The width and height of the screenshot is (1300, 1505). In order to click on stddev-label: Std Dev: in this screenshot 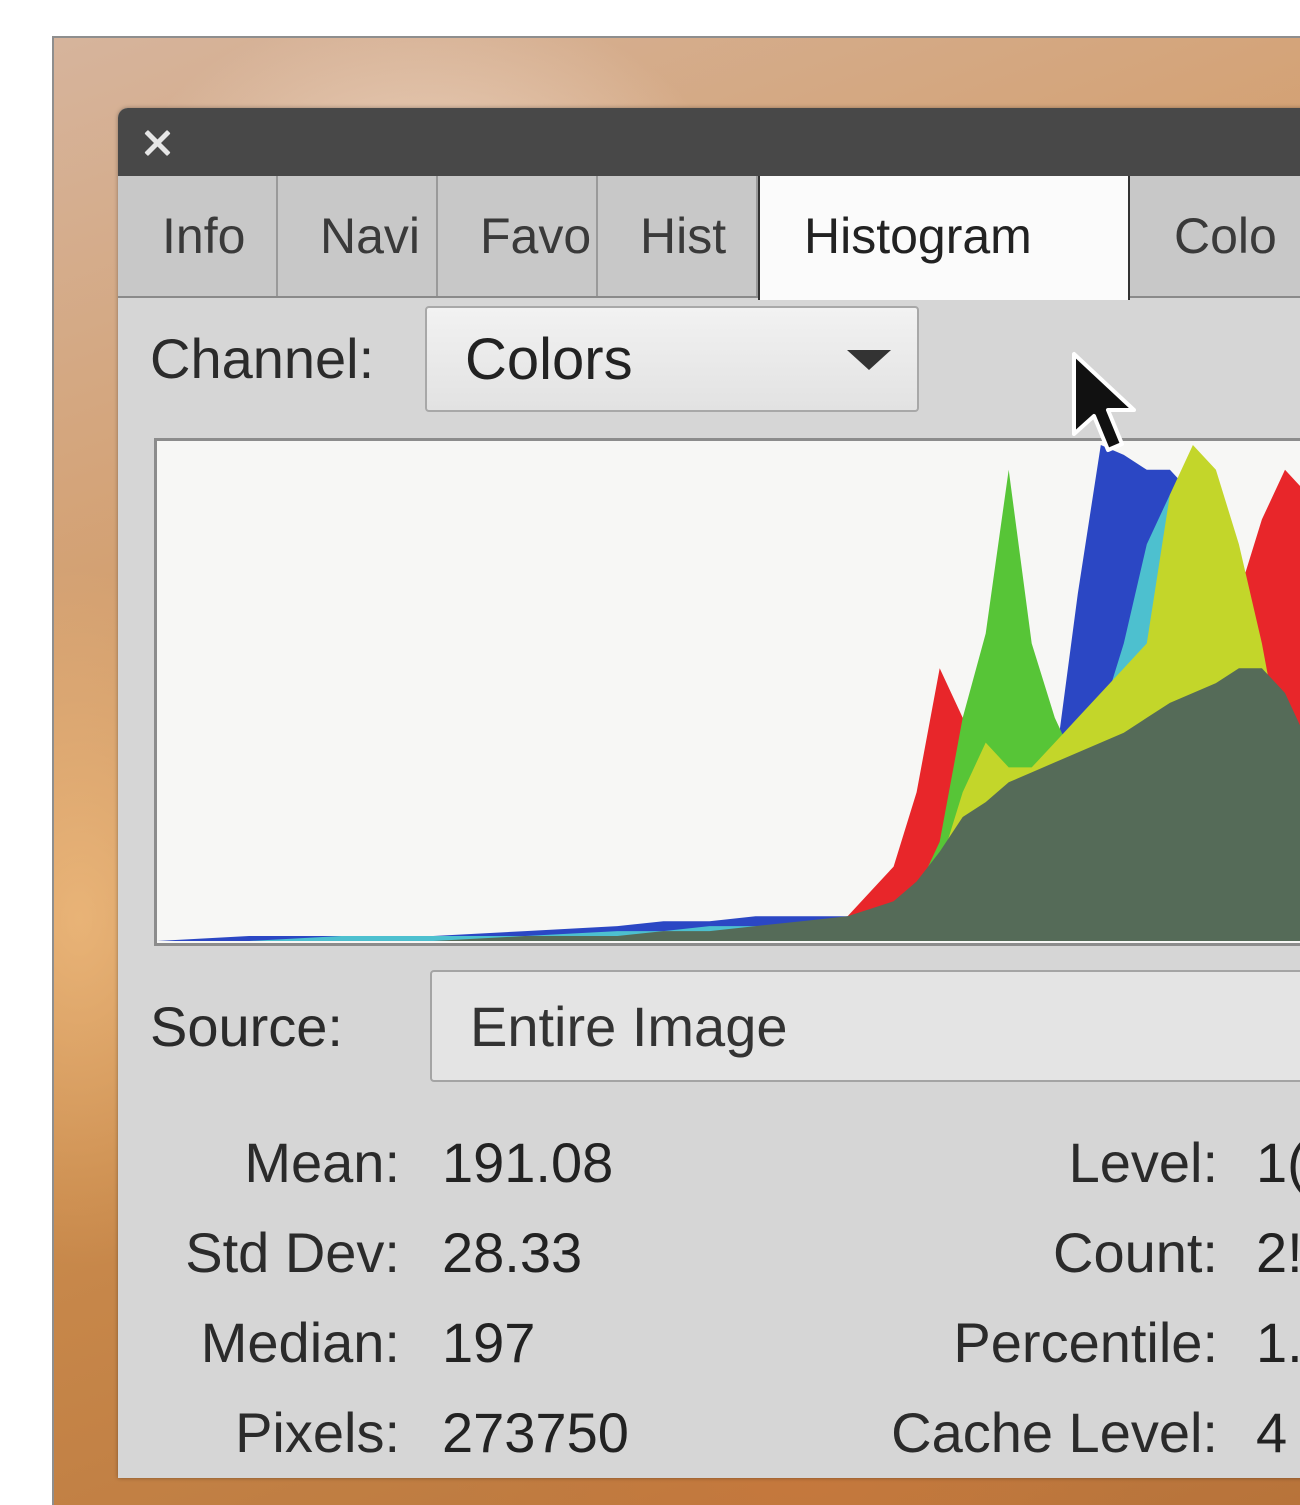, I will do `click(292, 1252)`.